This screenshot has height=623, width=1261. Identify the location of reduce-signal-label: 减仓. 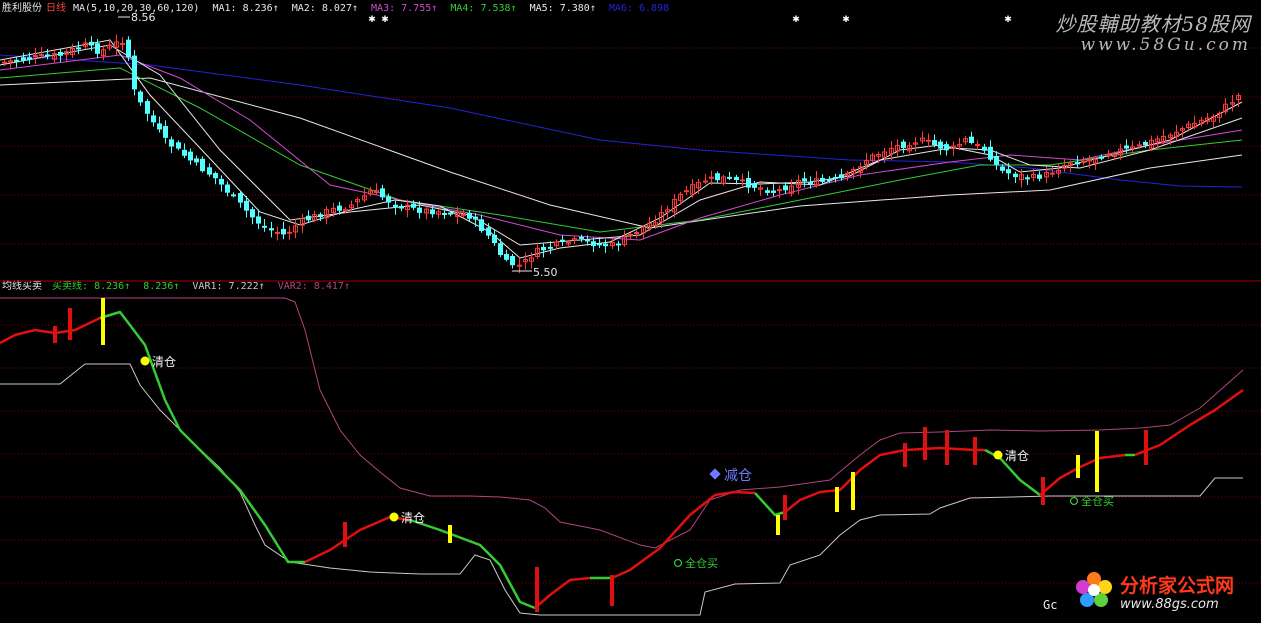
(738, 476).